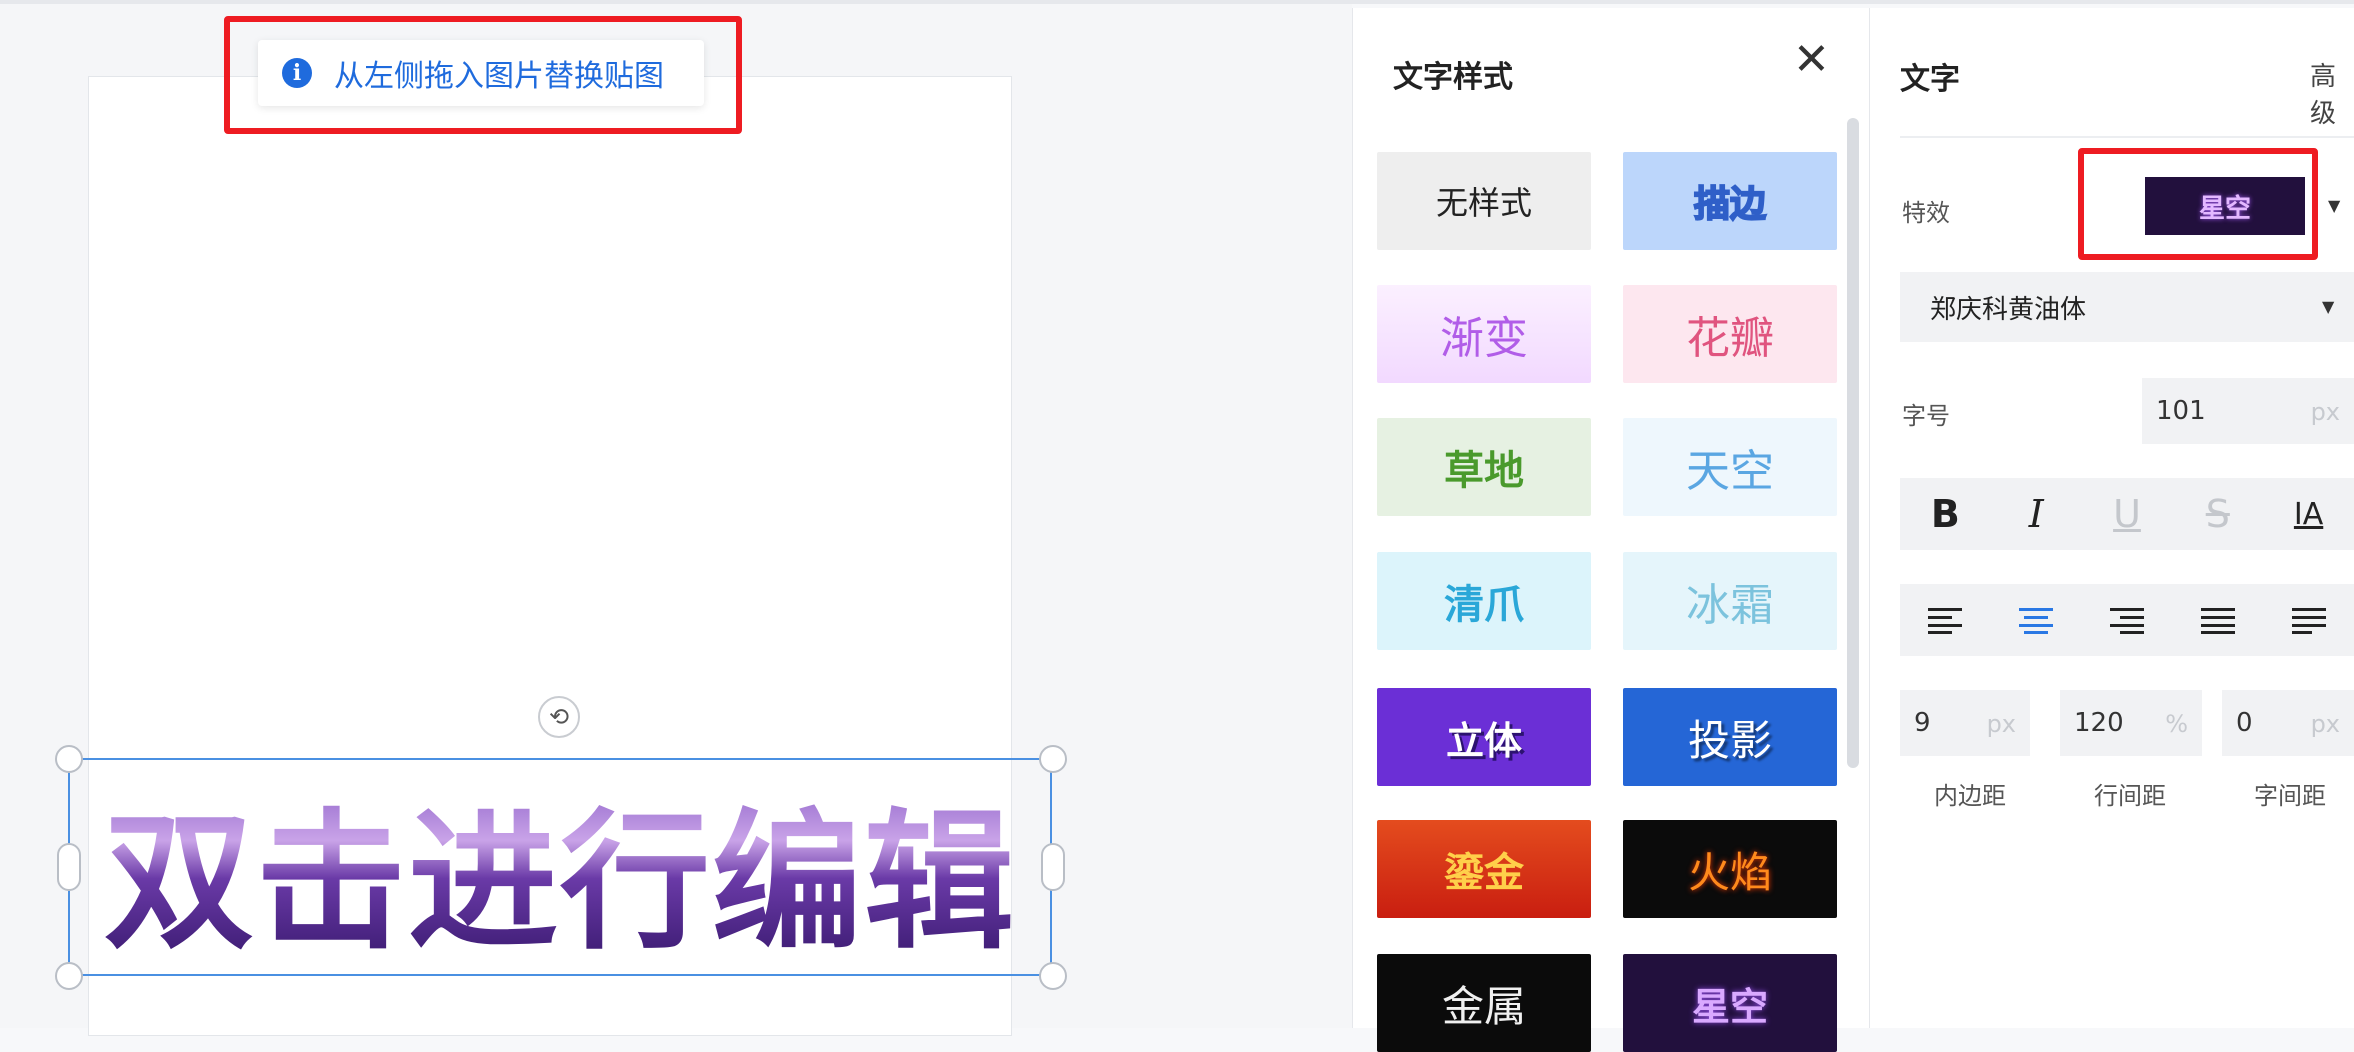  Describe the element at coordinates (1730, 737) in the screenshot. I see `style-tile-shadow: 投影` at that location.